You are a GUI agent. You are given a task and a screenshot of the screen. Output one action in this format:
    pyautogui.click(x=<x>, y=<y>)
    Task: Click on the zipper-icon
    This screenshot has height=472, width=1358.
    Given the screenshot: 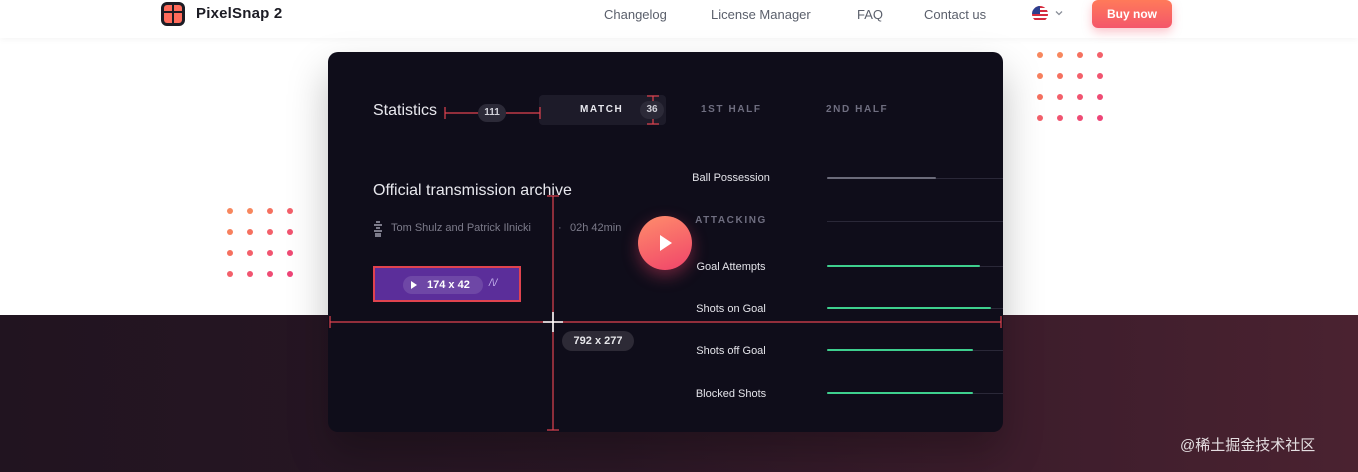 What is the action you would take?
    pyautogui.click(x=378, y=229)
    